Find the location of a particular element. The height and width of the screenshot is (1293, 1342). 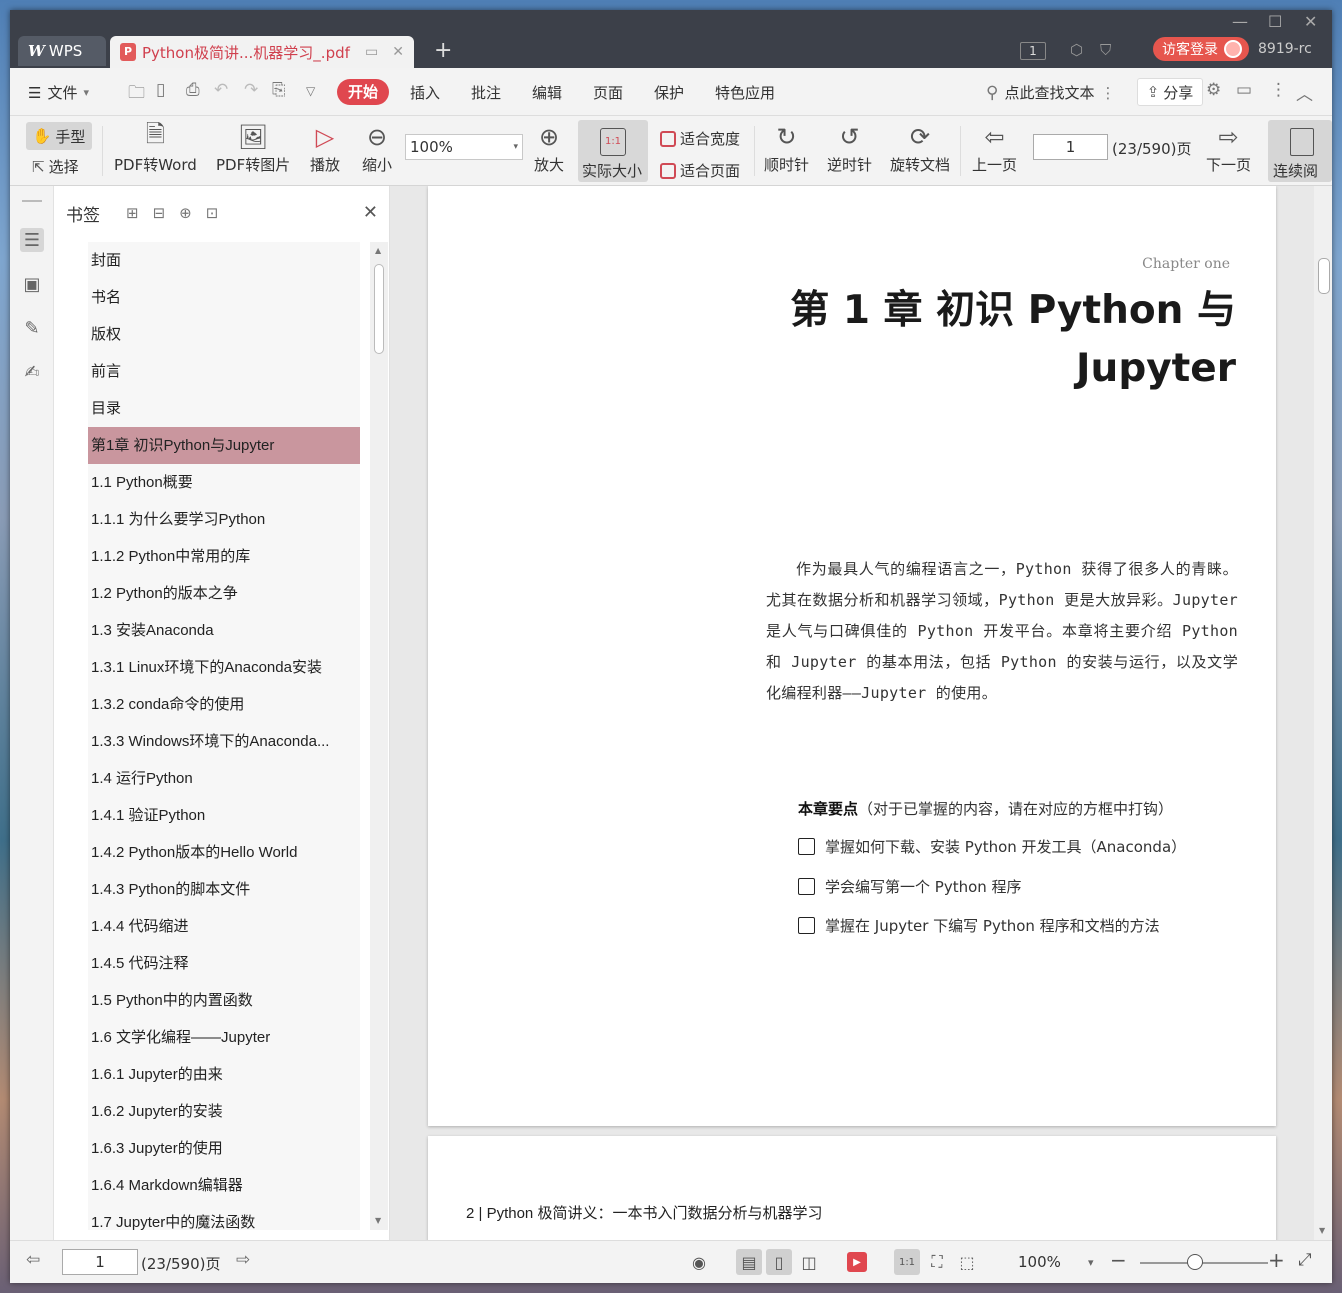

new-tab-button: + is located at coordinates (443, 50).